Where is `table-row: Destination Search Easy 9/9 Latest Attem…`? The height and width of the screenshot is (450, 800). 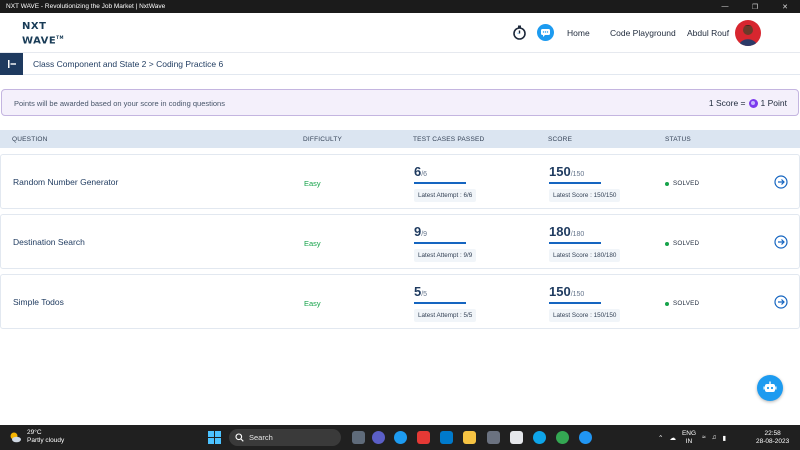
table-row: Destination Search Easy 9/9 Latest Attem… is located at coordinates (400, 241).